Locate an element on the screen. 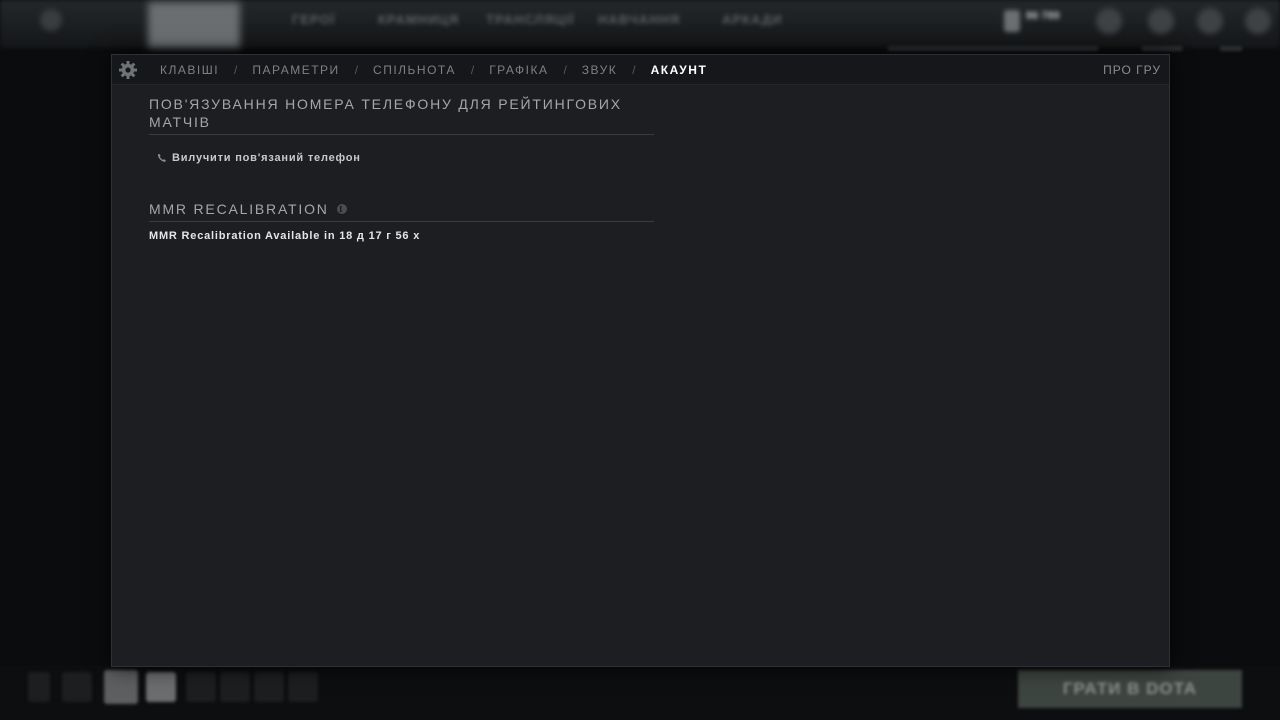 The width and height of the screenshot is (1280, 720). gear-icon is located at coordinates (128, 70).